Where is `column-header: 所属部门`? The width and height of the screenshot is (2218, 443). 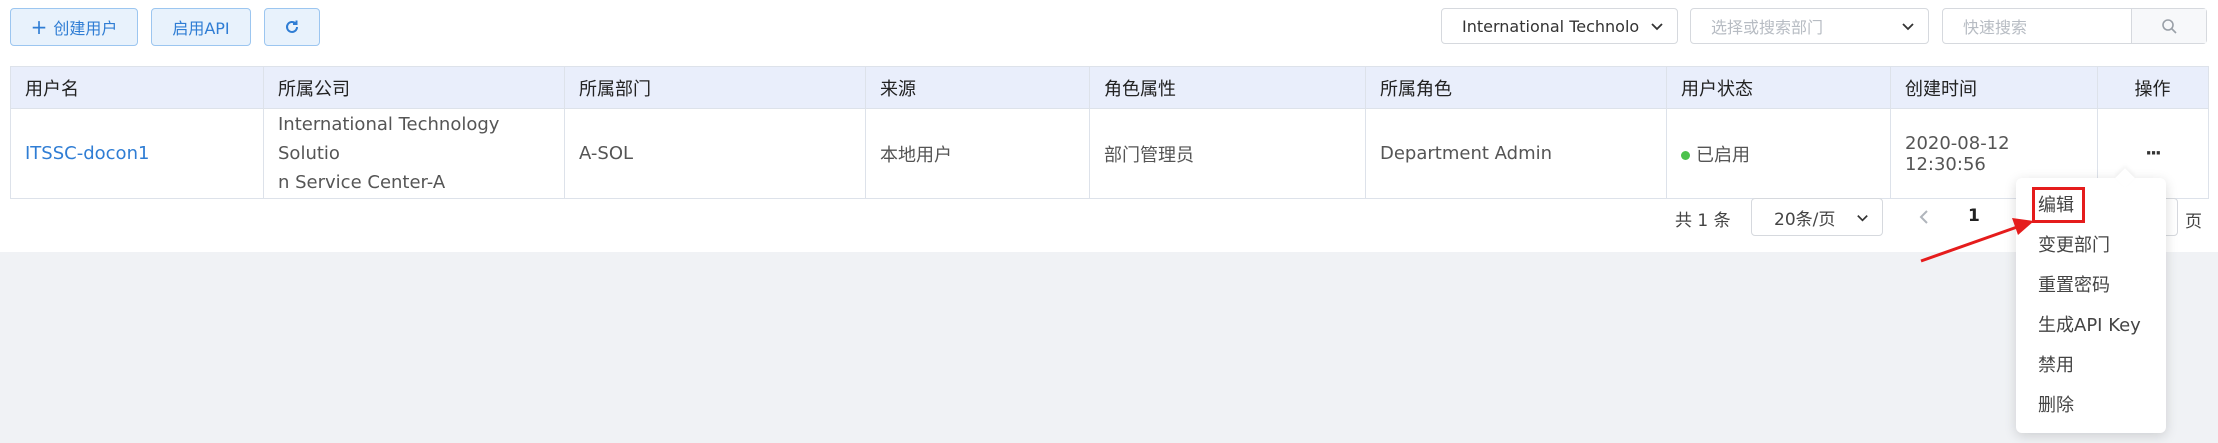
column-header: 所属部门 is located at coordinates (715, 87).